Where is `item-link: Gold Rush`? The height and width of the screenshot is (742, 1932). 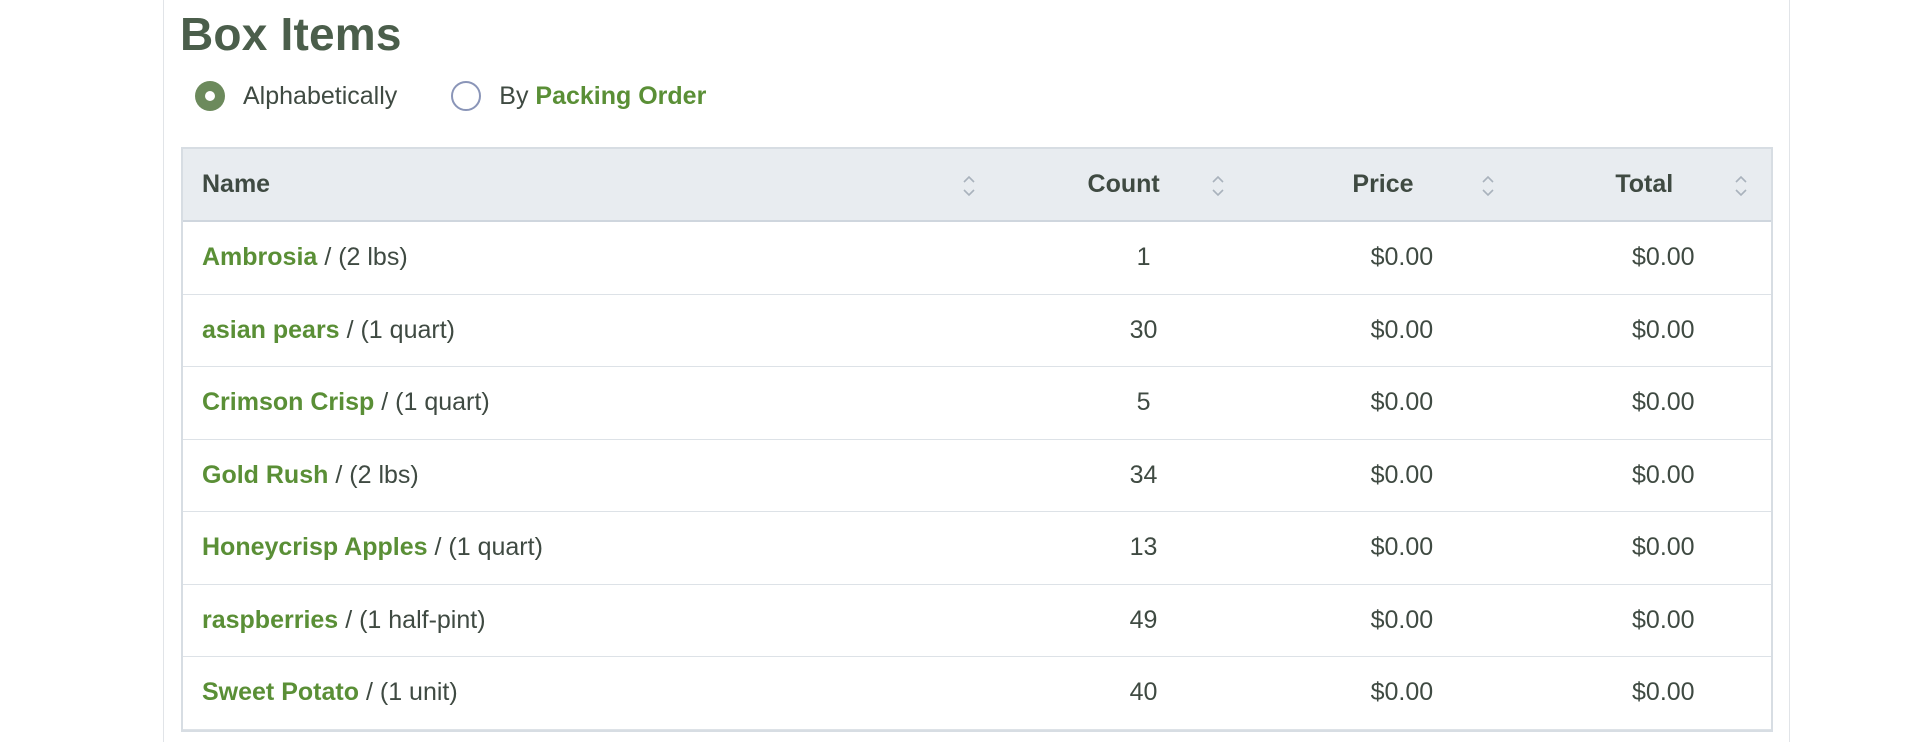
item-link: Gold Rush is located at coordinates (265, 475).